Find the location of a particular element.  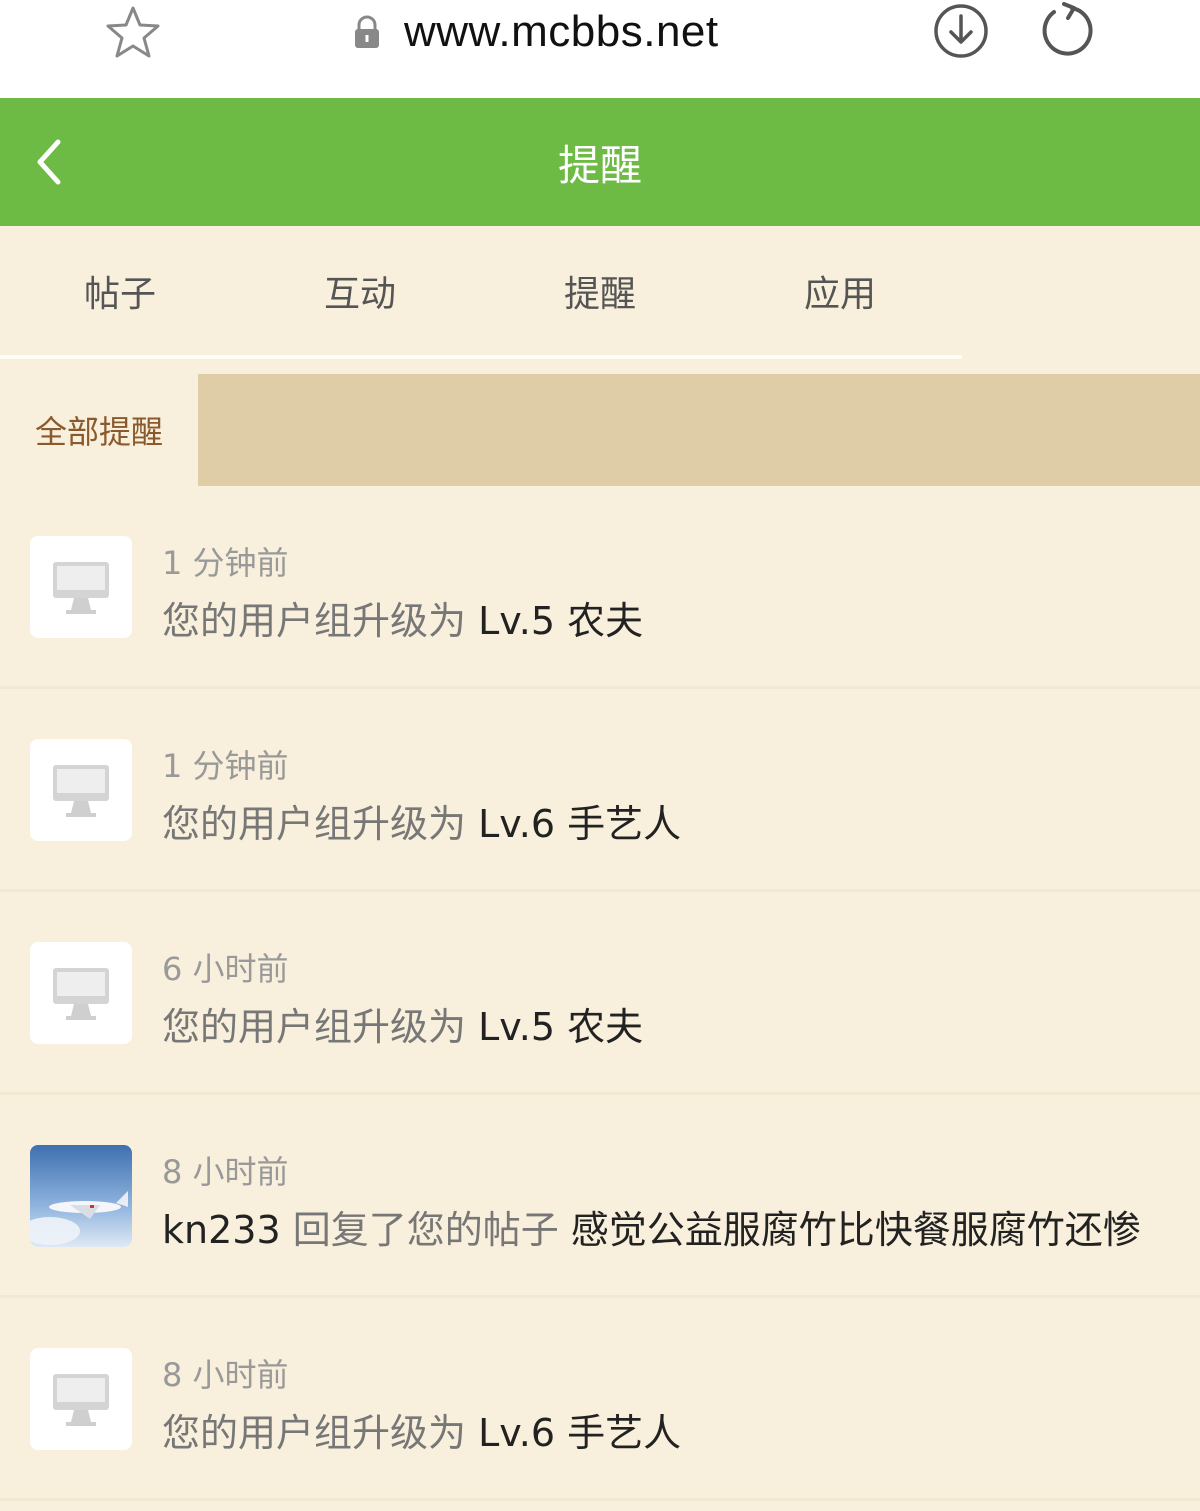

list-item: 8 小时前 您的用户组升级为 Lv.6 手艺人 is located at coordinates (600, 1399).